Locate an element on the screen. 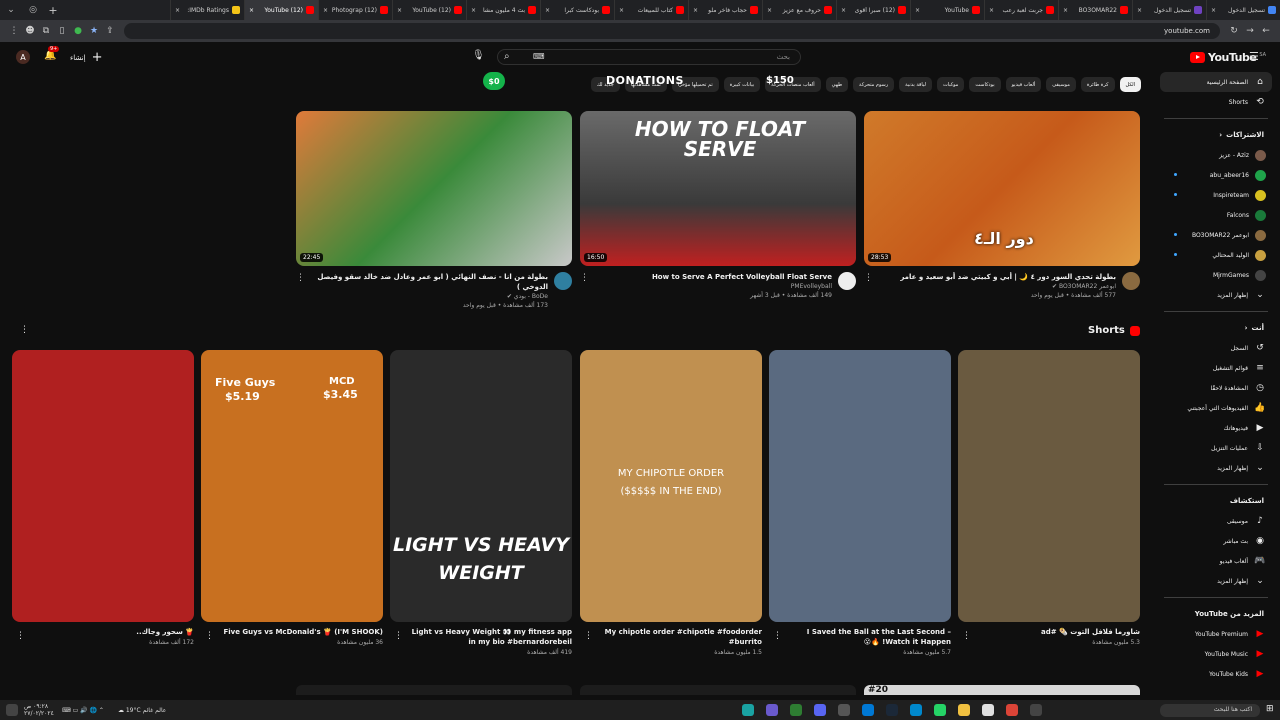 The image size is (1280, 720). sidebar-item-playlist: ≡ قوائم التشغيل is located at coordinates (1216, 368).